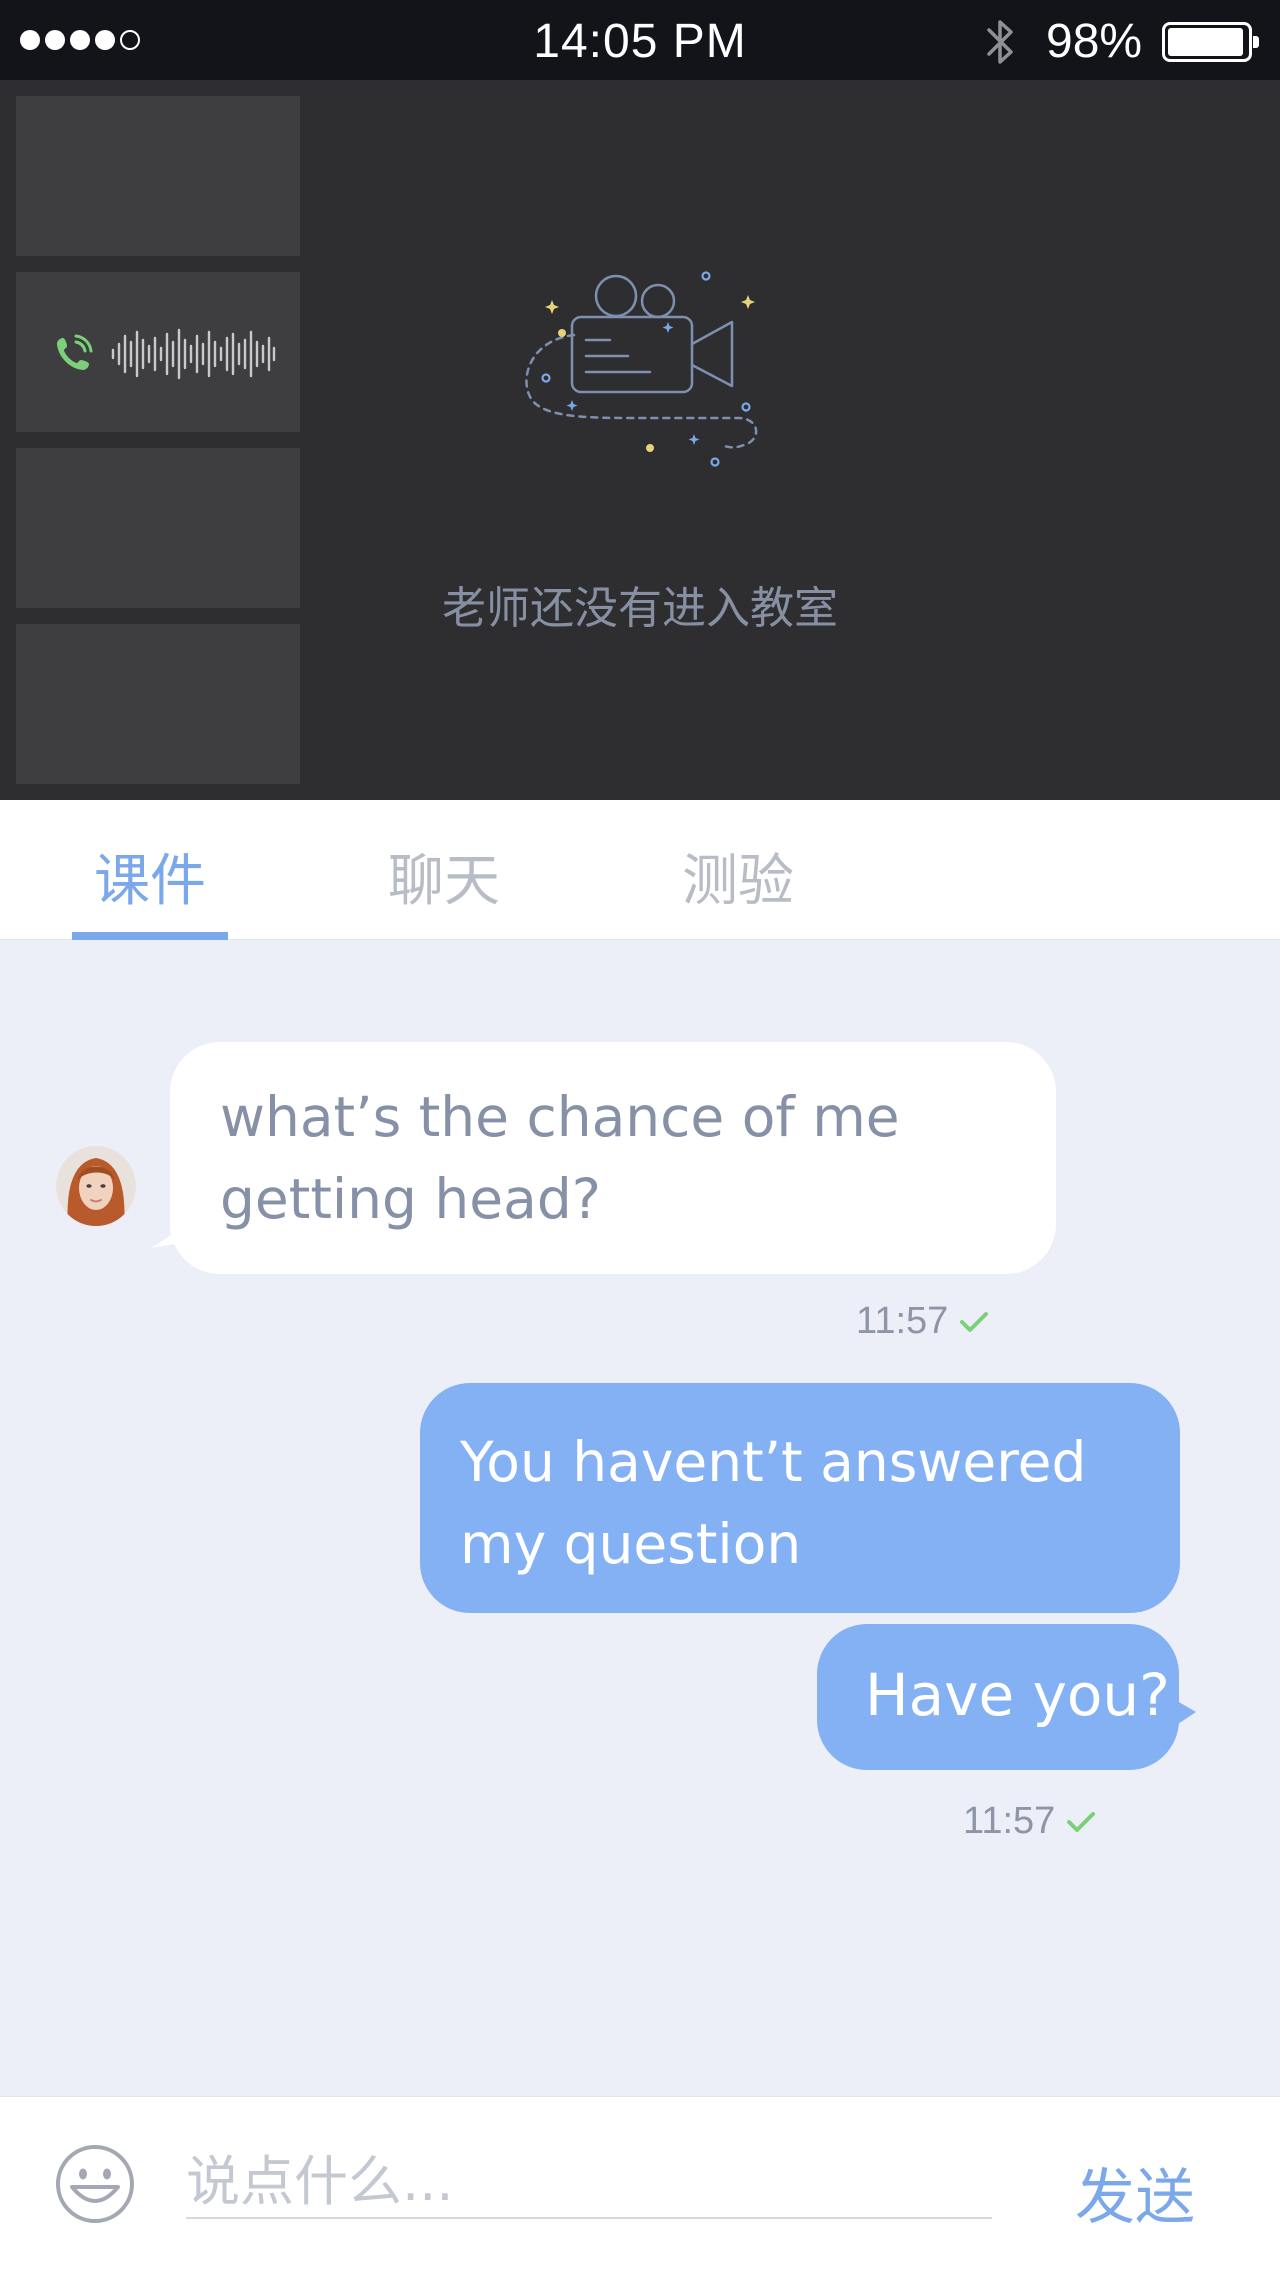 The width and height of the screenshot is (1280, 2272). What do you see at coordinates (640, 870) in the screenshot?
I see `tab-bar: 课件 聊天 测验` at bounding box center [640, 870].